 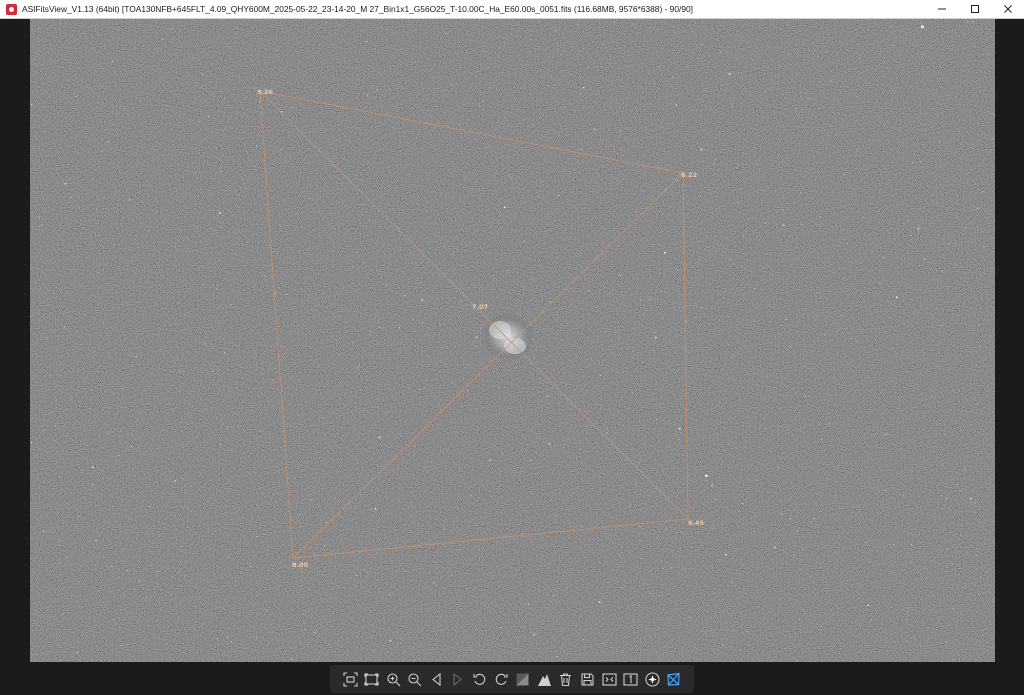 I want to click on close-button, so click(x=1007, y=9).